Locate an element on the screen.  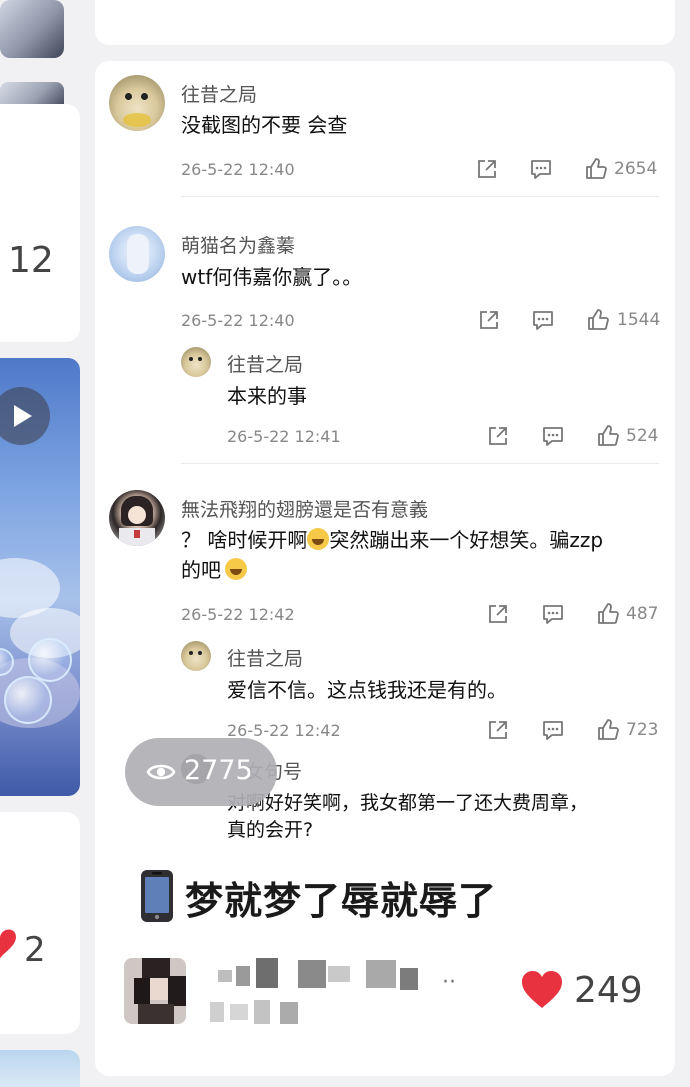
author-name-pixelated: ·· is located at coordinates (344, 993).